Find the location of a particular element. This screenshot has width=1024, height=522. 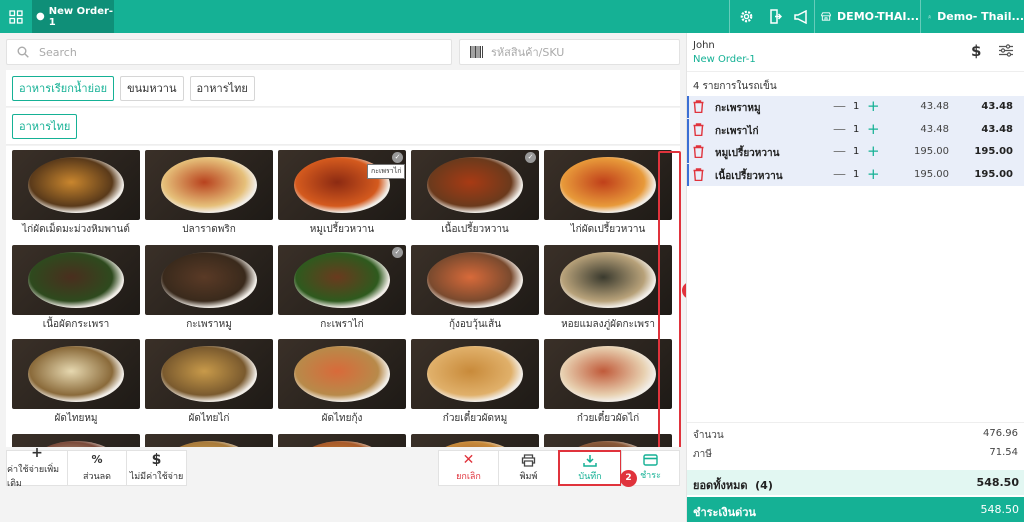

annotation-badge-2: 2 is located at coordinates (628, 478).